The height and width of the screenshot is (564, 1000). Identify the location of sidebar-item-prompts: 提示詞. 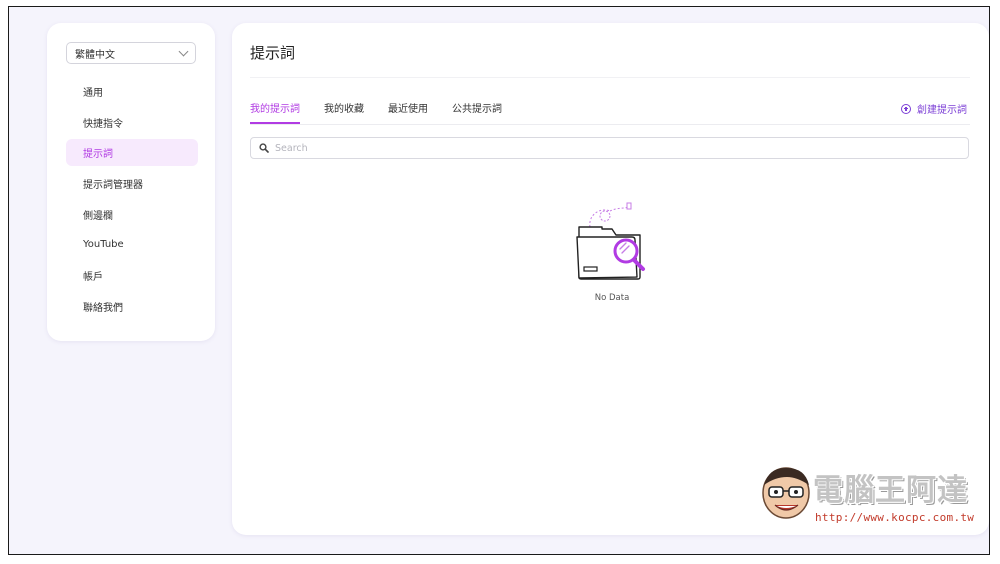
(132, 153).